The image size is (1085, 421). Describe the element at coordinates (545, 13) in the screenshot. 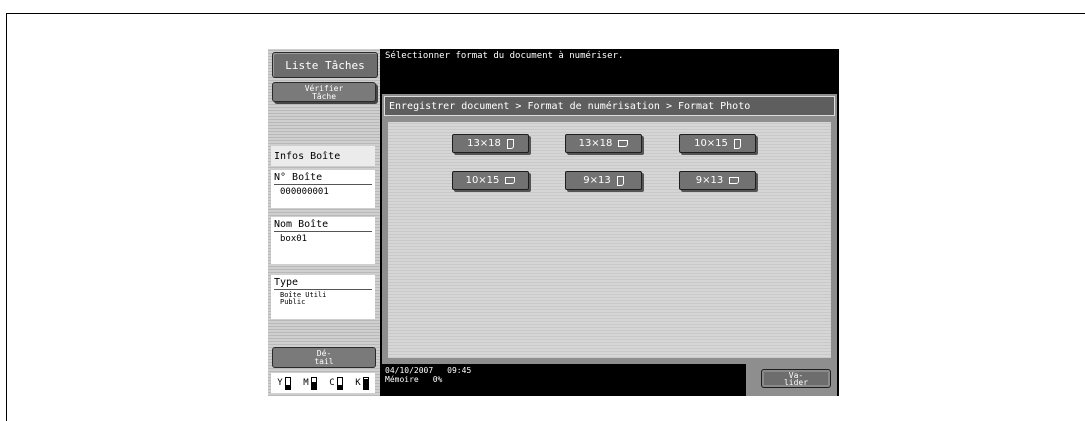

I see `frame-top-border` at that location.